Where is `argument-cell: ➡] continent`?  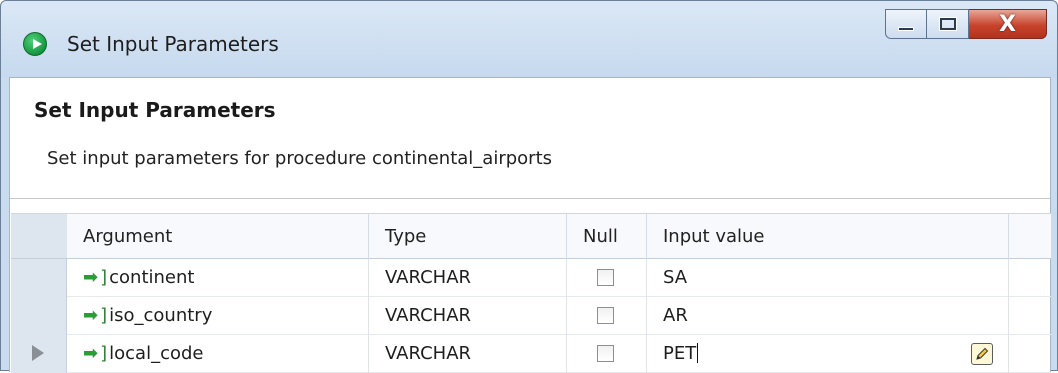
argument-cell: ➡] continent is located at coordinates (218, 278).